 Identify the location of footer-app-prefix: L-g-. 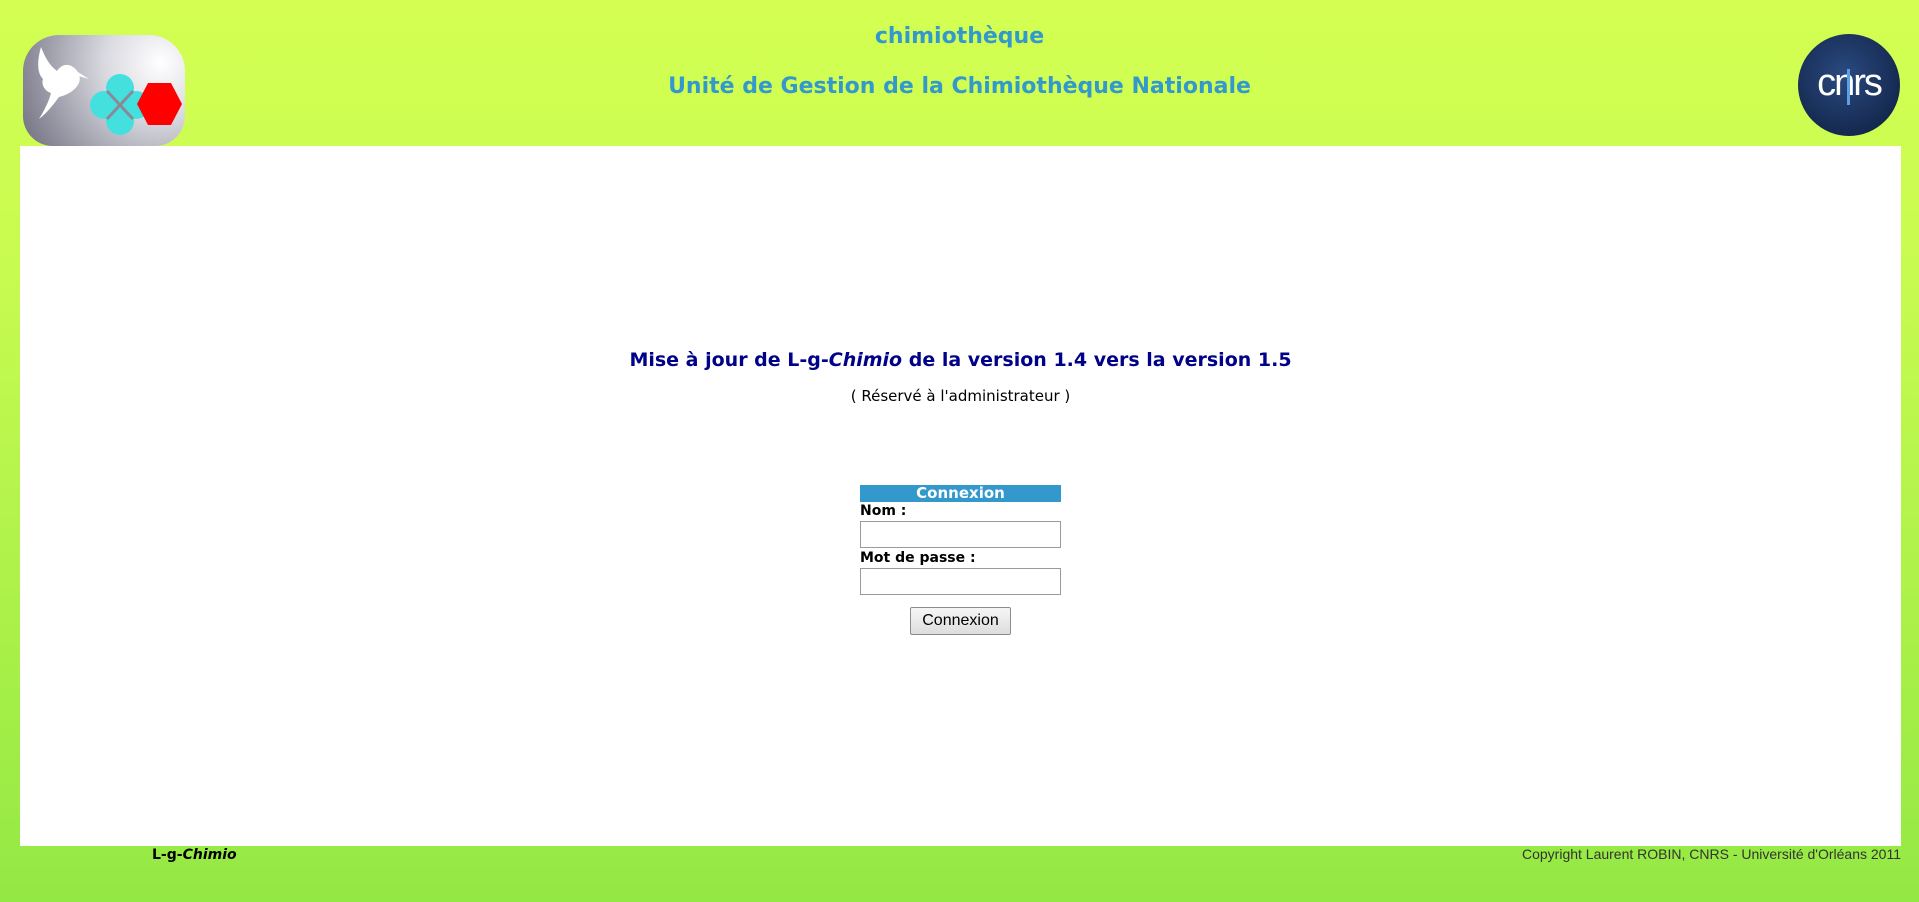
(167, 855).